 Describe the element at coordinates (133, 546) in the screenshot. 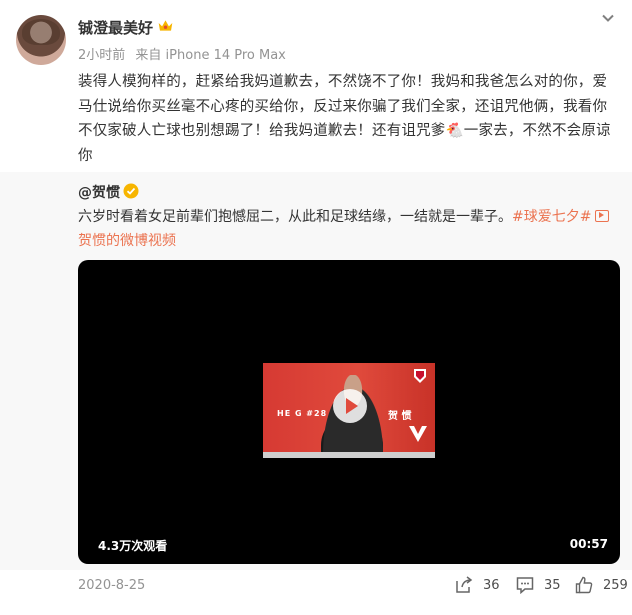

I see `view-count: 4.3万次观看` at that location.